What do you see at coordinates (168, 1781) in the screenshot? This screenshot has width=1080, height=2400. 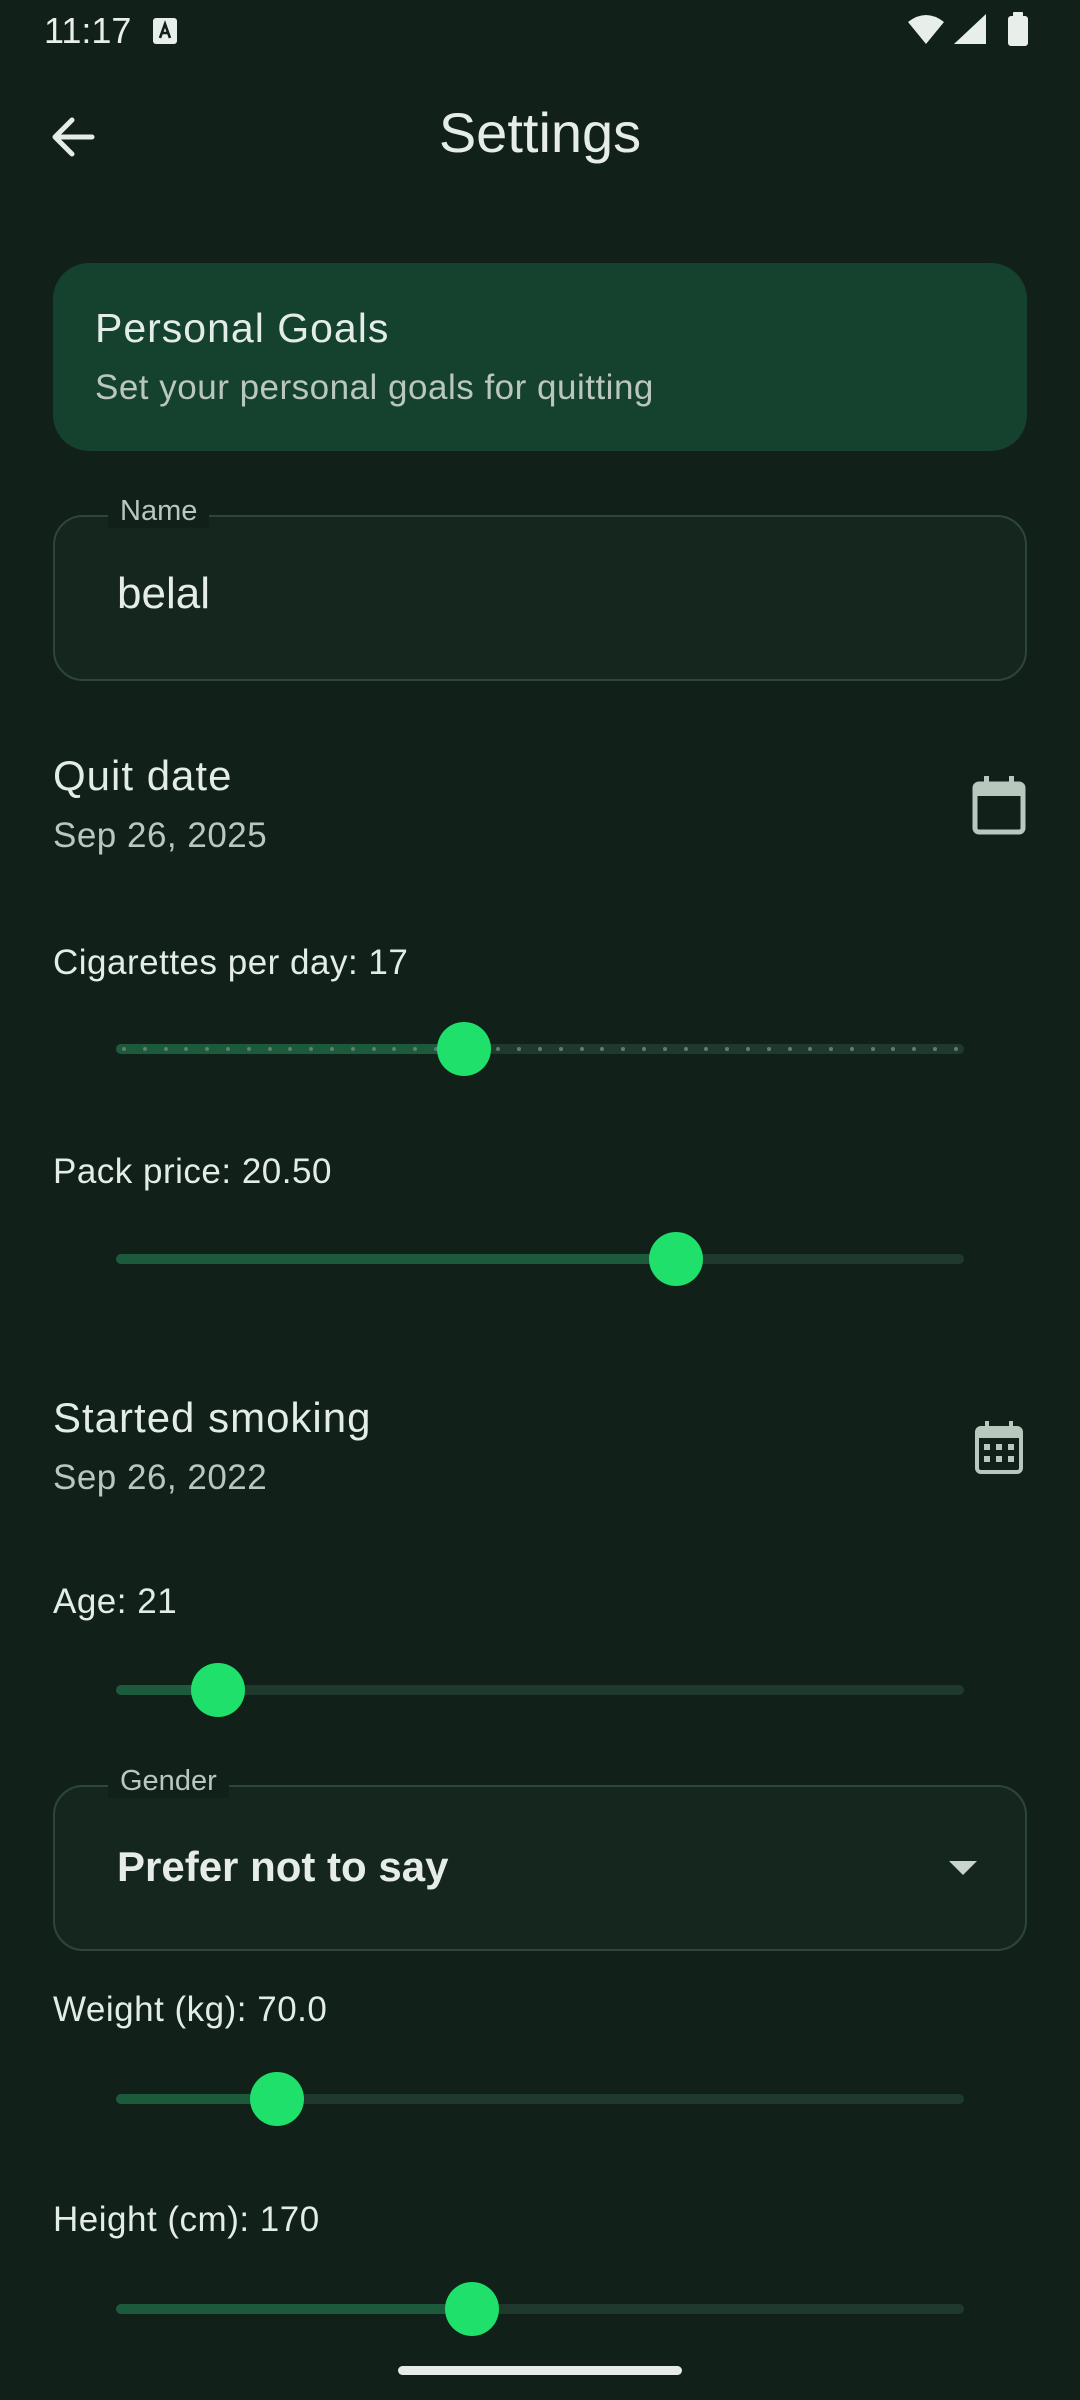 I see `gender-field-label: Gender` at bounding box center [168, 1781].